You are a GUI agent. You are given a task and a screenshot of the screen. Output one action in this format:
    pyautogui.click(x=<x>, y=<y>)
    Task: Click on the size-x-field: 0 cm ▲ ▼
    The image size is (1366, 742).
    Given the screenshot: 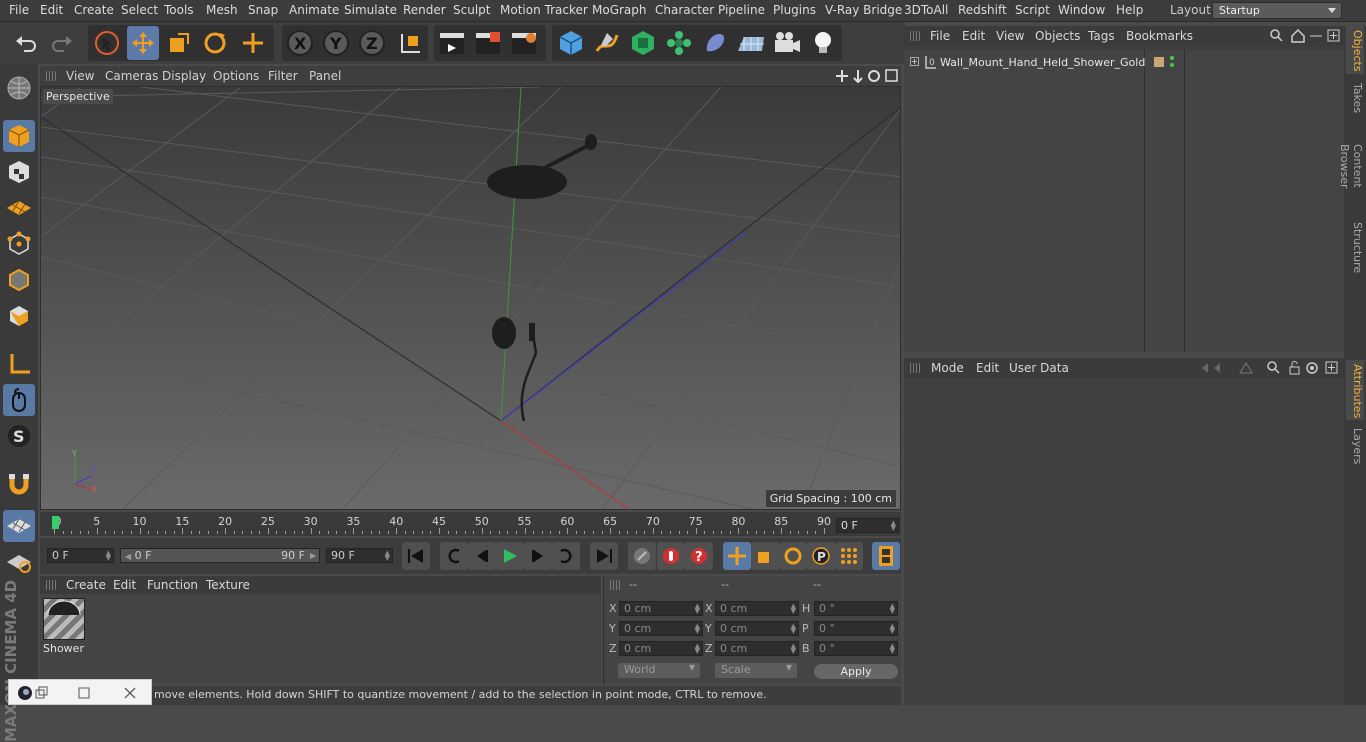 What is the action you would take?
    pyautogui.click(x=757, y=608)
    